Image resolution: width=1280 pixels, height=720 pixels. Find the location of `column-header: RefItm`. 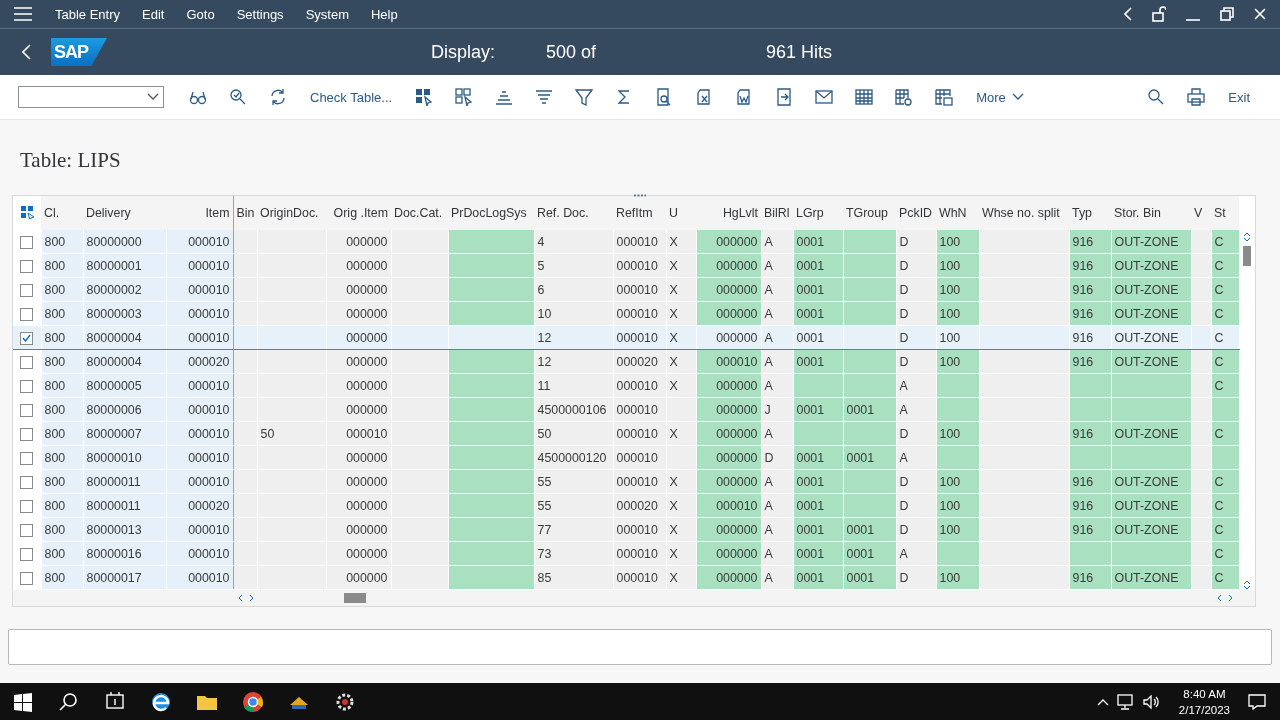

column-header: RefItm is located at coordinates (639, 213).